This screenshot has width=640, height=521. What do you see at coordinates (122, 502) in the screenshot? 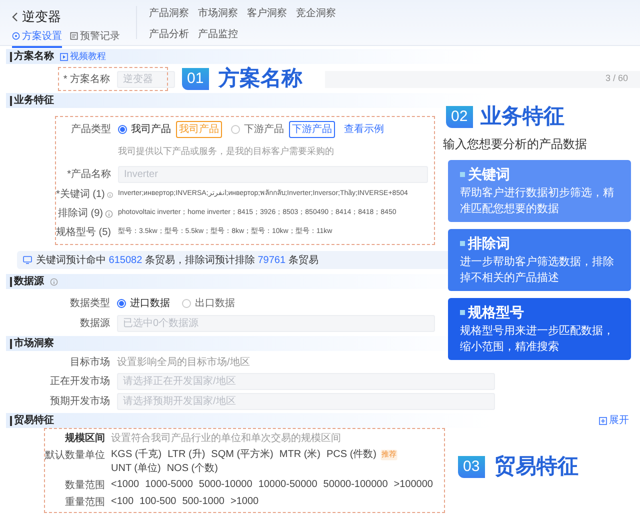
I see `option-text: <100` at bounding box center [122, 502].